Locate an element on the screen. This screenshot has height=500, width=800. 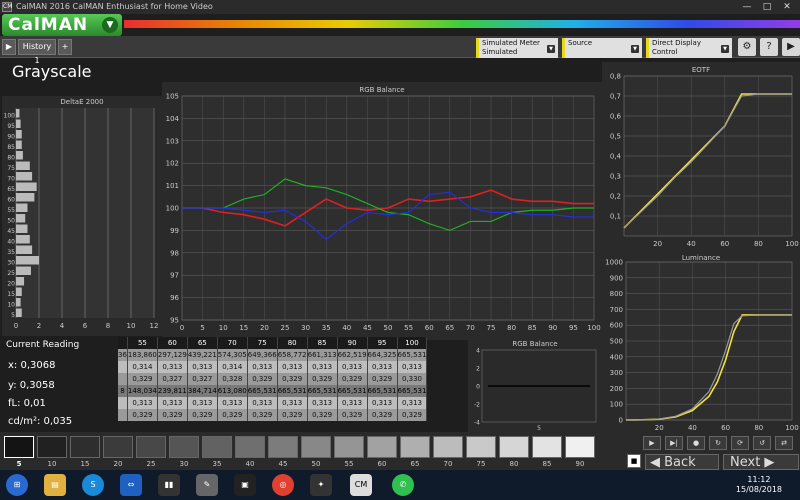
chrome-icon: ◎ is located at coordinates (283, 485).